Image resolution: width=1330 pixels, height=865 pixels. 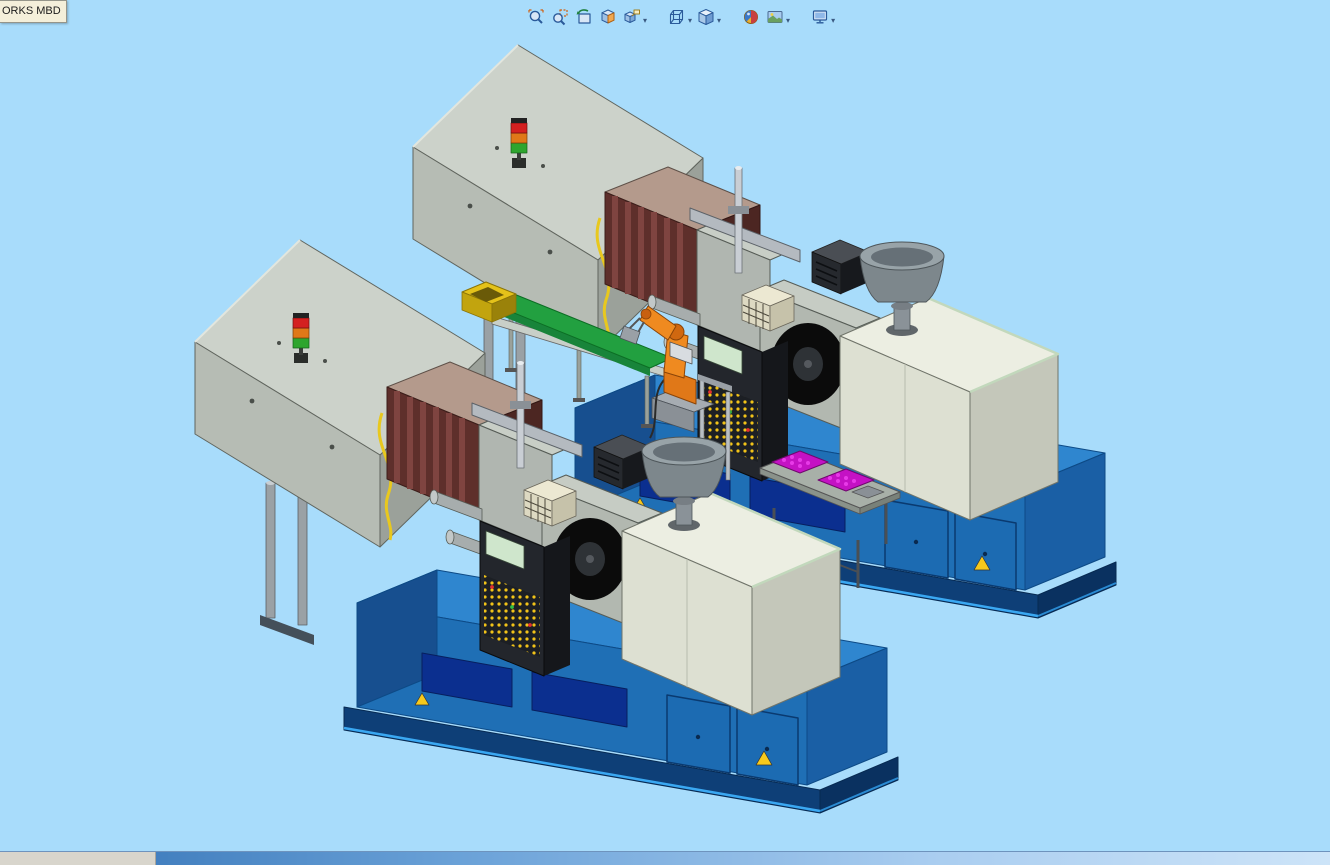 I want to click on dynamic-annotation-views-icon, so click(x=632, y=16).